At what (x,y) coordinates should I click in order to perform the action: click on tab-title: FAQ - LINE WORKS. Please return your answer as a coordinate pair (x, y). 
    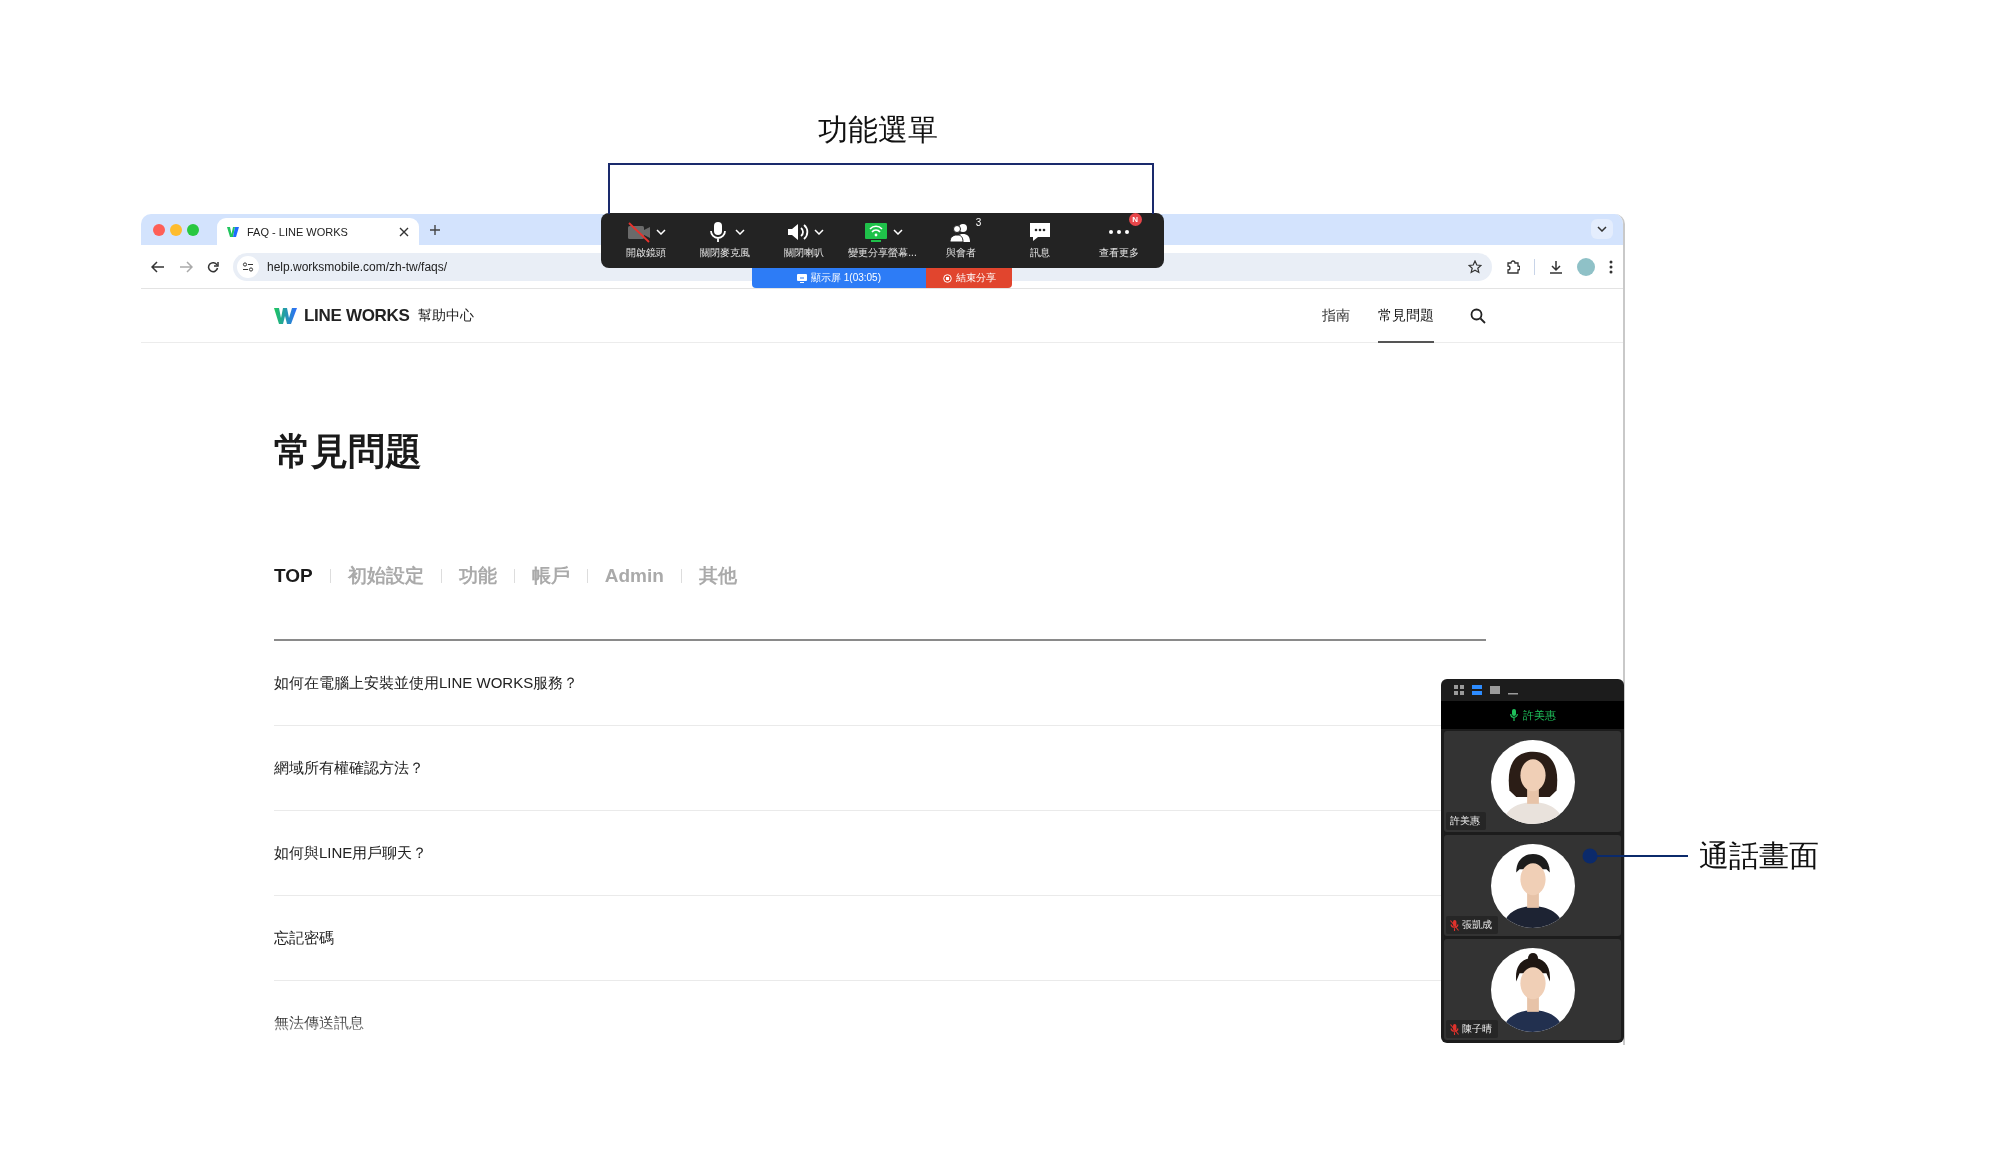
    Looking at the image, I should click on (298, 231).